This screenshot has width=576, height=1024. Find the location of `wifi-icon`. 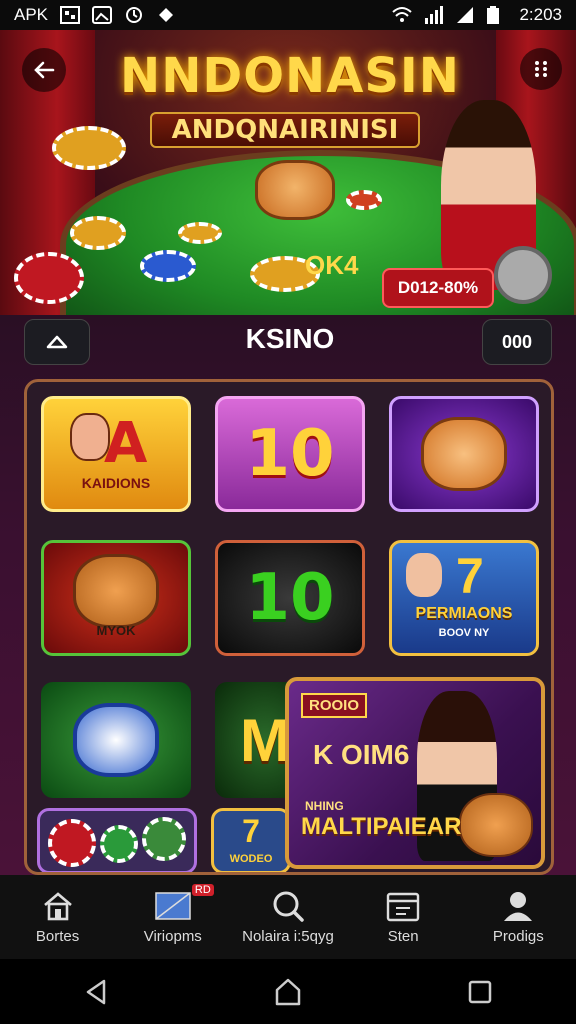

wifi-icon is located at coordinates (402, 15).